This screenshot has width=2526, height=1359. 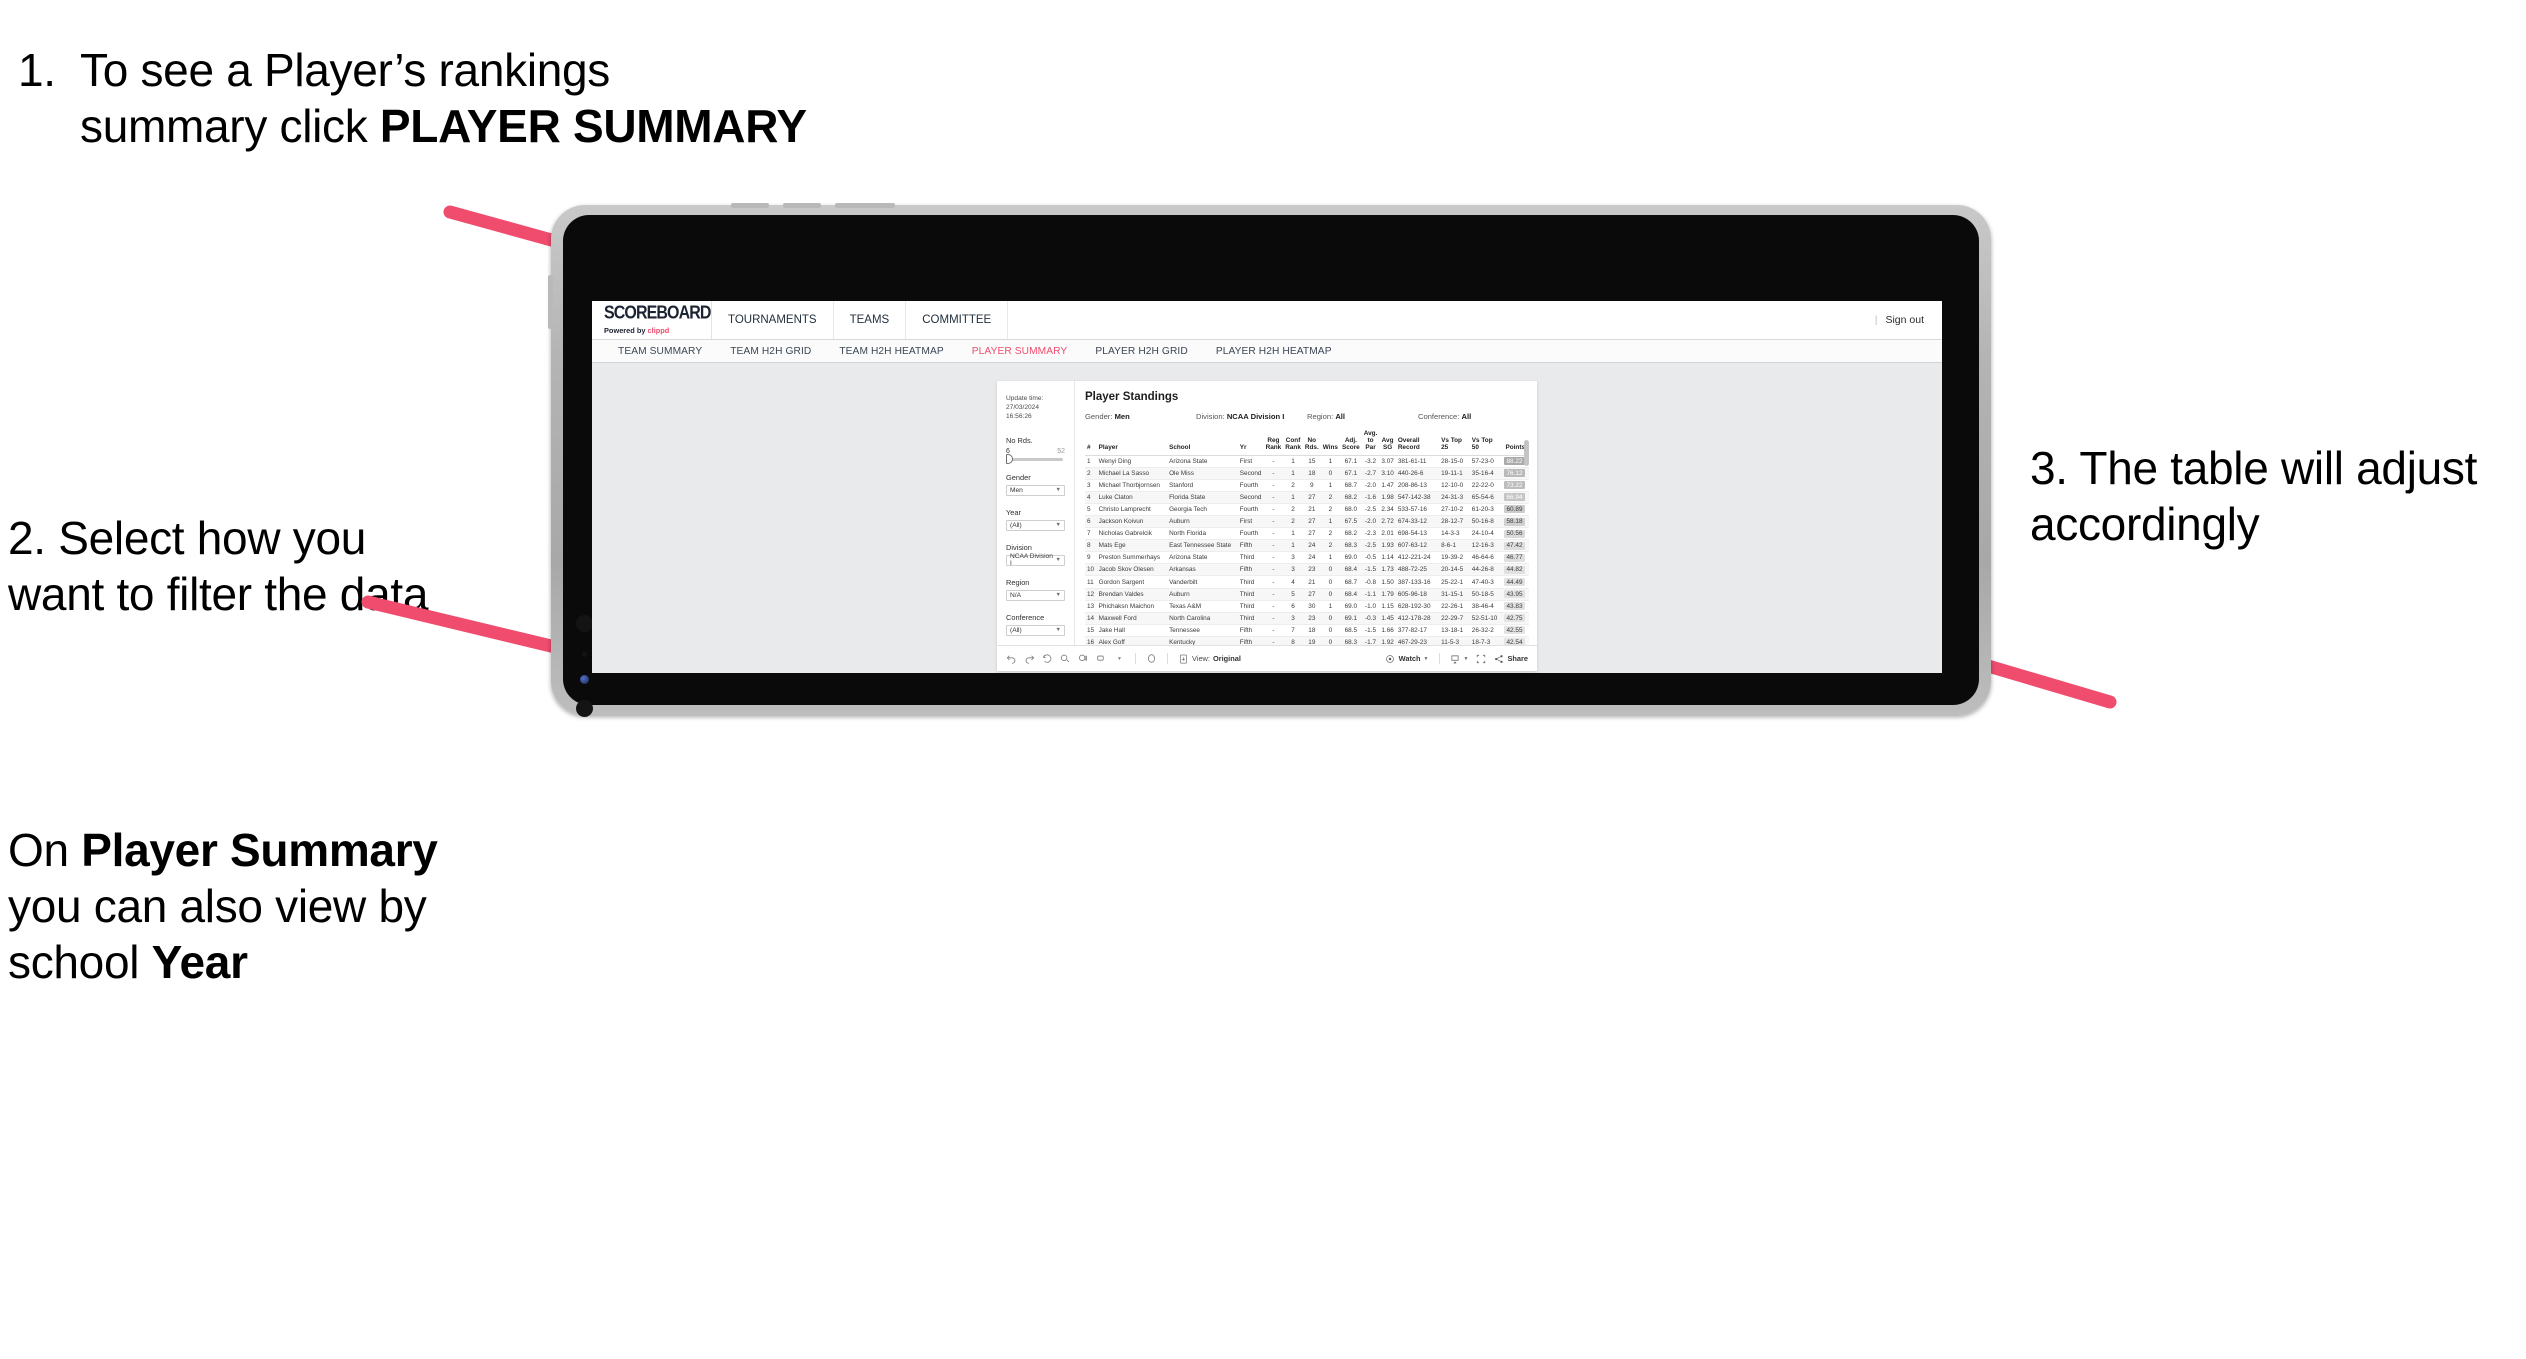 I want to click on col-vs-top-25: Vs Top 25, so click(x=1454, y=443).